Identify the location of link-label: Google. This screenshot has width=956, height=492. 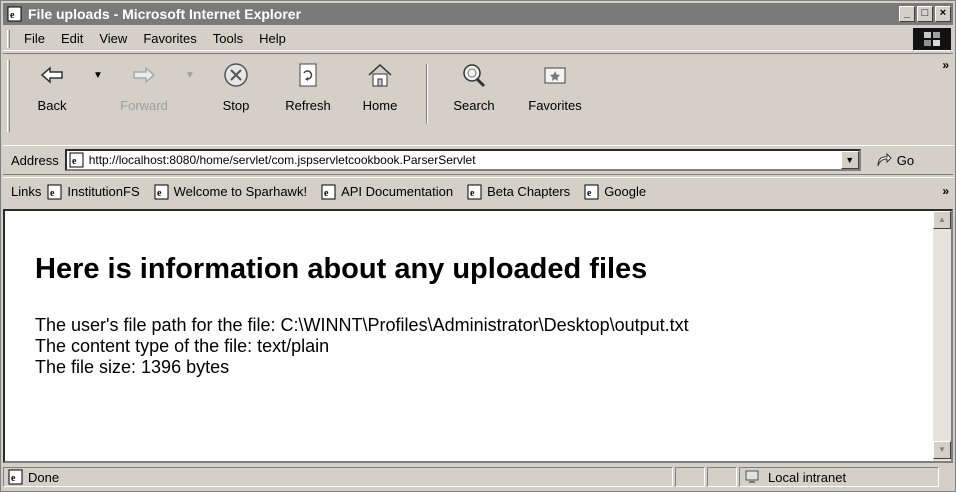
(625, 191).